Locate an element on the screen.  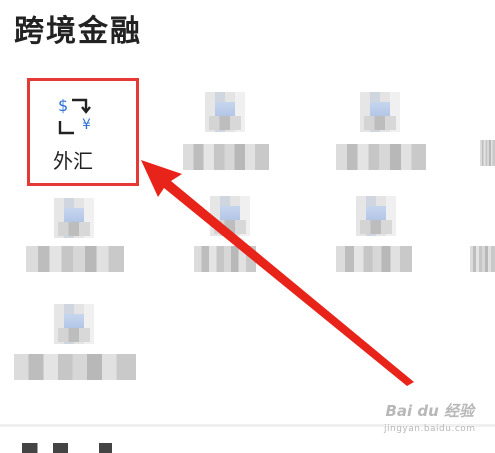
currency-exchange-icon: $ ¥ is located at coordinates (74, 115).